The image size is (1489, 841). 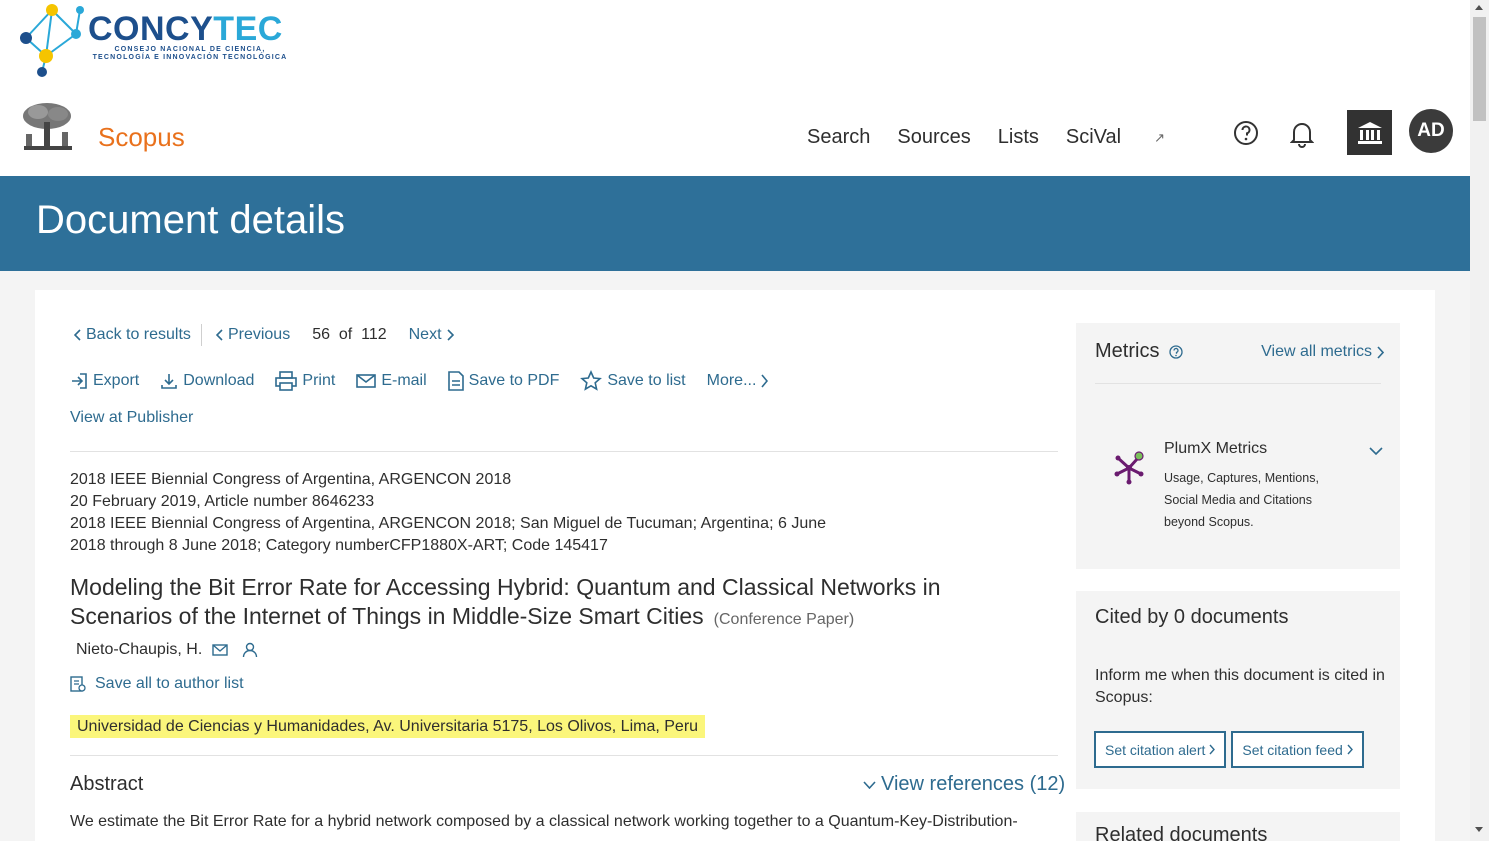 What do you see at coordinates (169, 381) in the screenshot?
I see `download-icon` at bounding box center [169, 381].